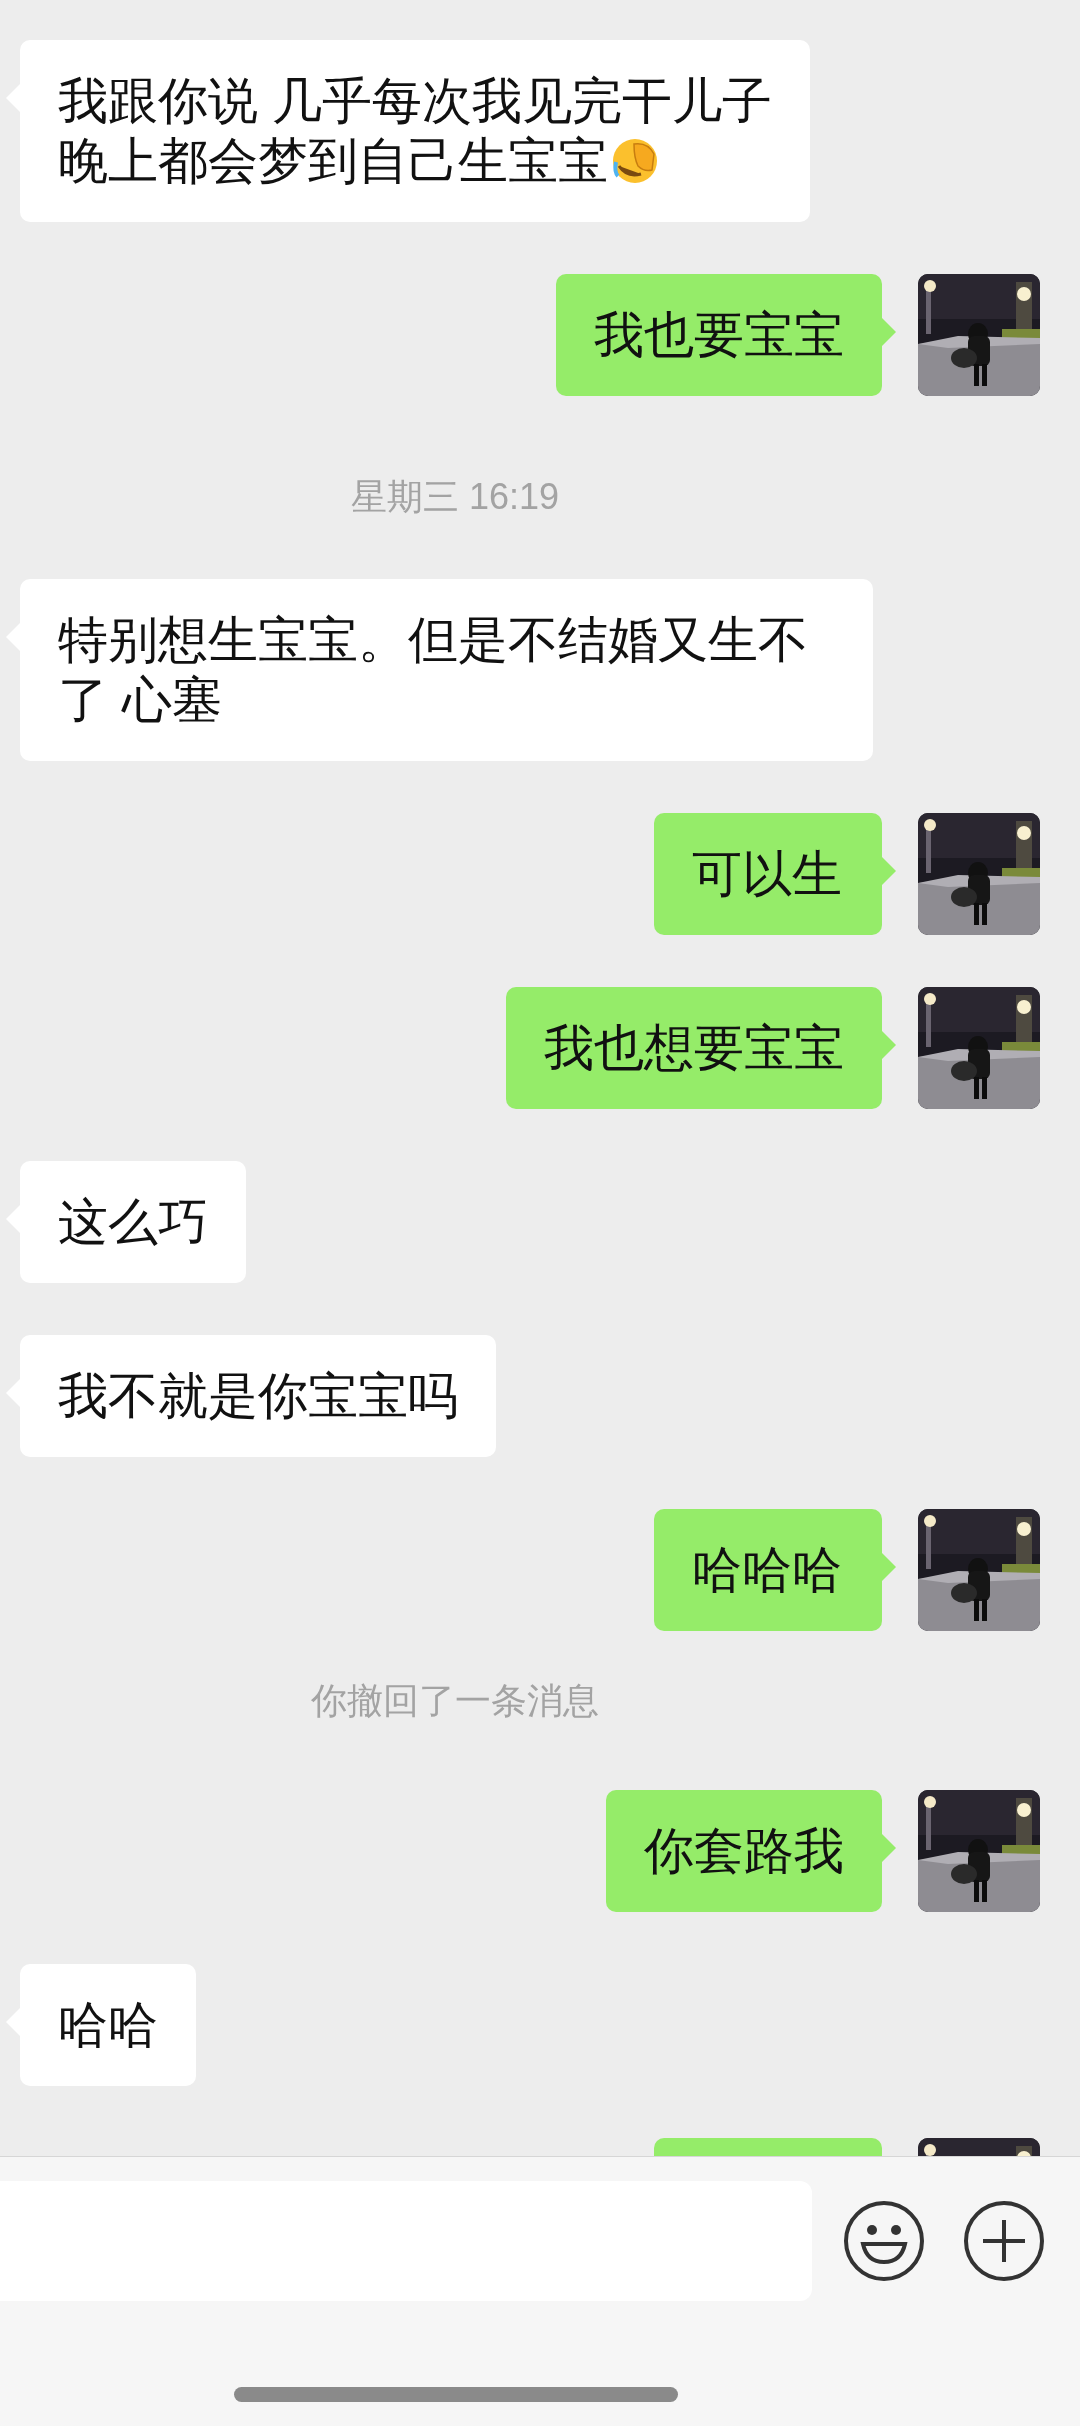 The width and height of the screenshot is (1080, 2426). Describe the element at coordinates (258, 1396) in the screenshot. I see `message-bubble: 我不就是你宝宝吗` at that location.